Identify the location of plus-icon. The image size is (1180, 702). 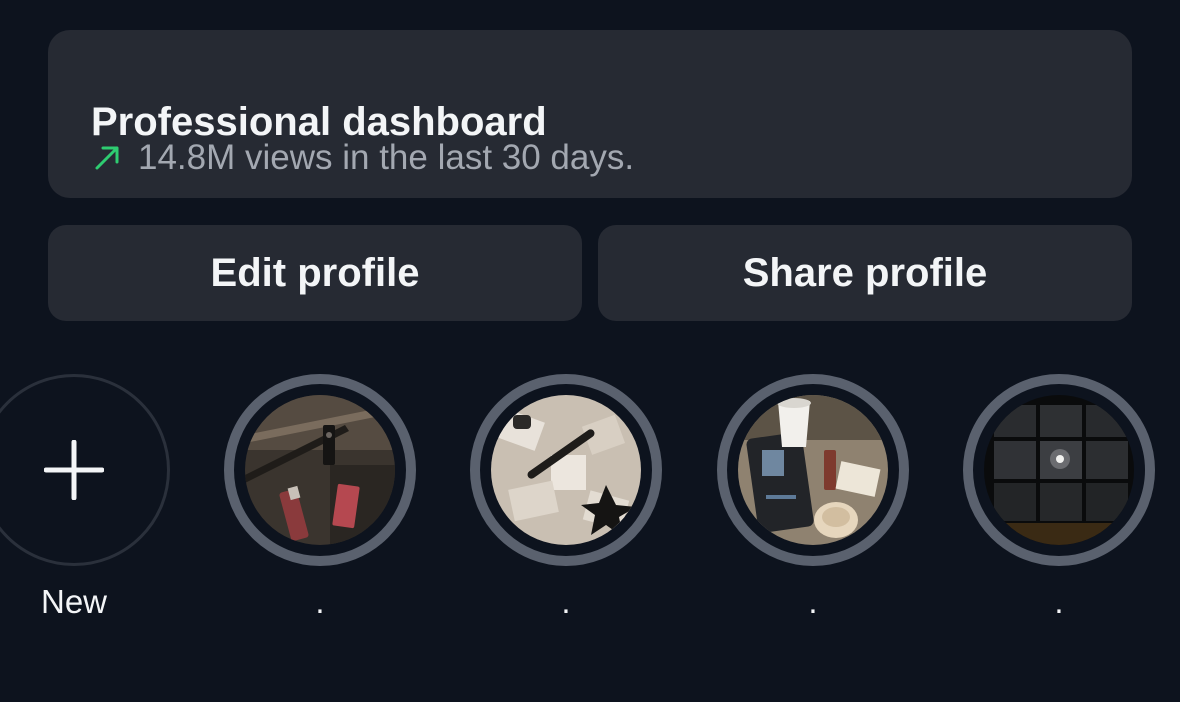
(74, 470).